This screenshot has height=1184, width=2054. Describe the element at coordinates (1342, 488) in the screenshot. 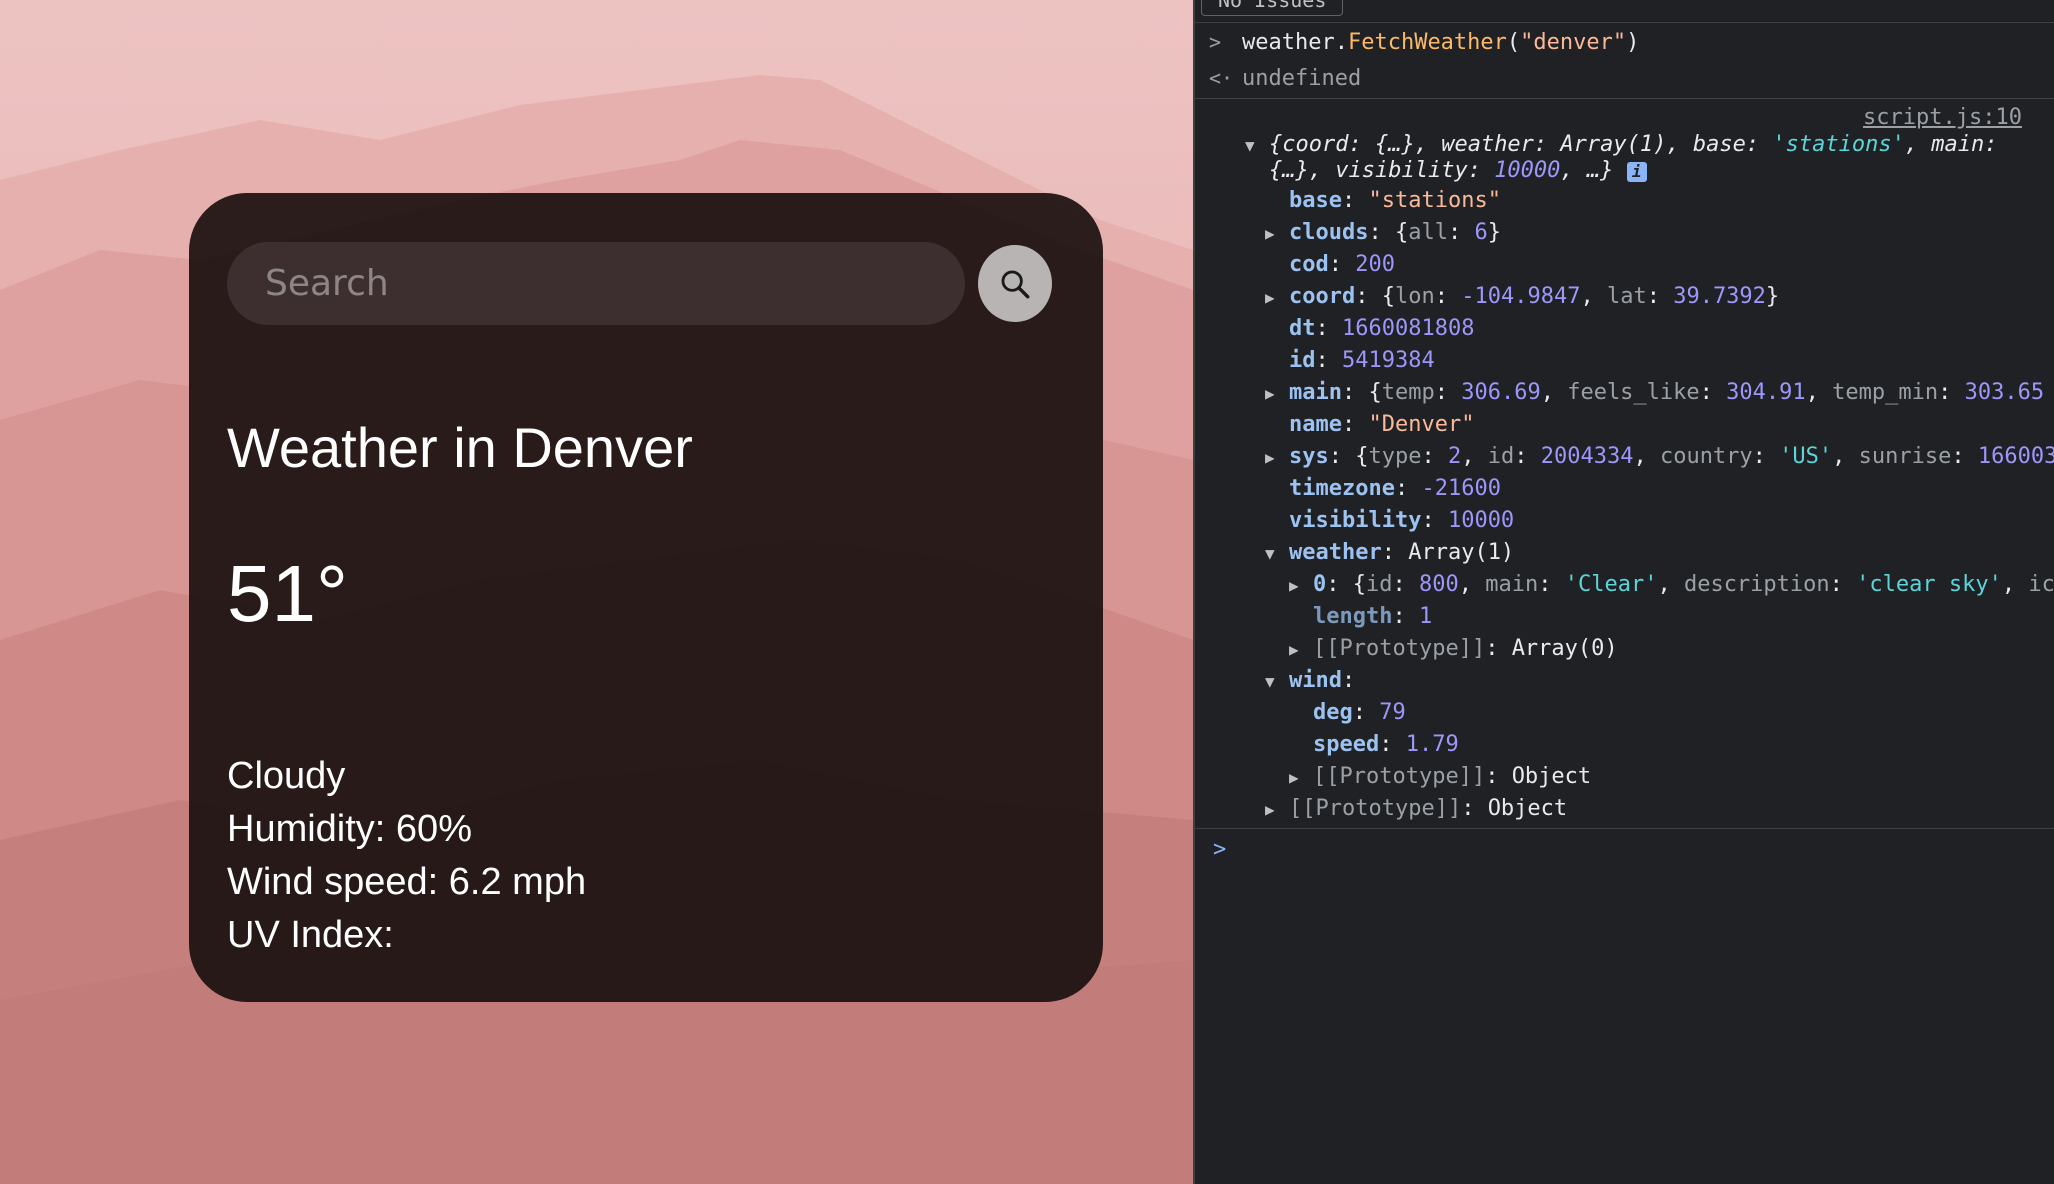

I see `prop-key: timezone` at that location.